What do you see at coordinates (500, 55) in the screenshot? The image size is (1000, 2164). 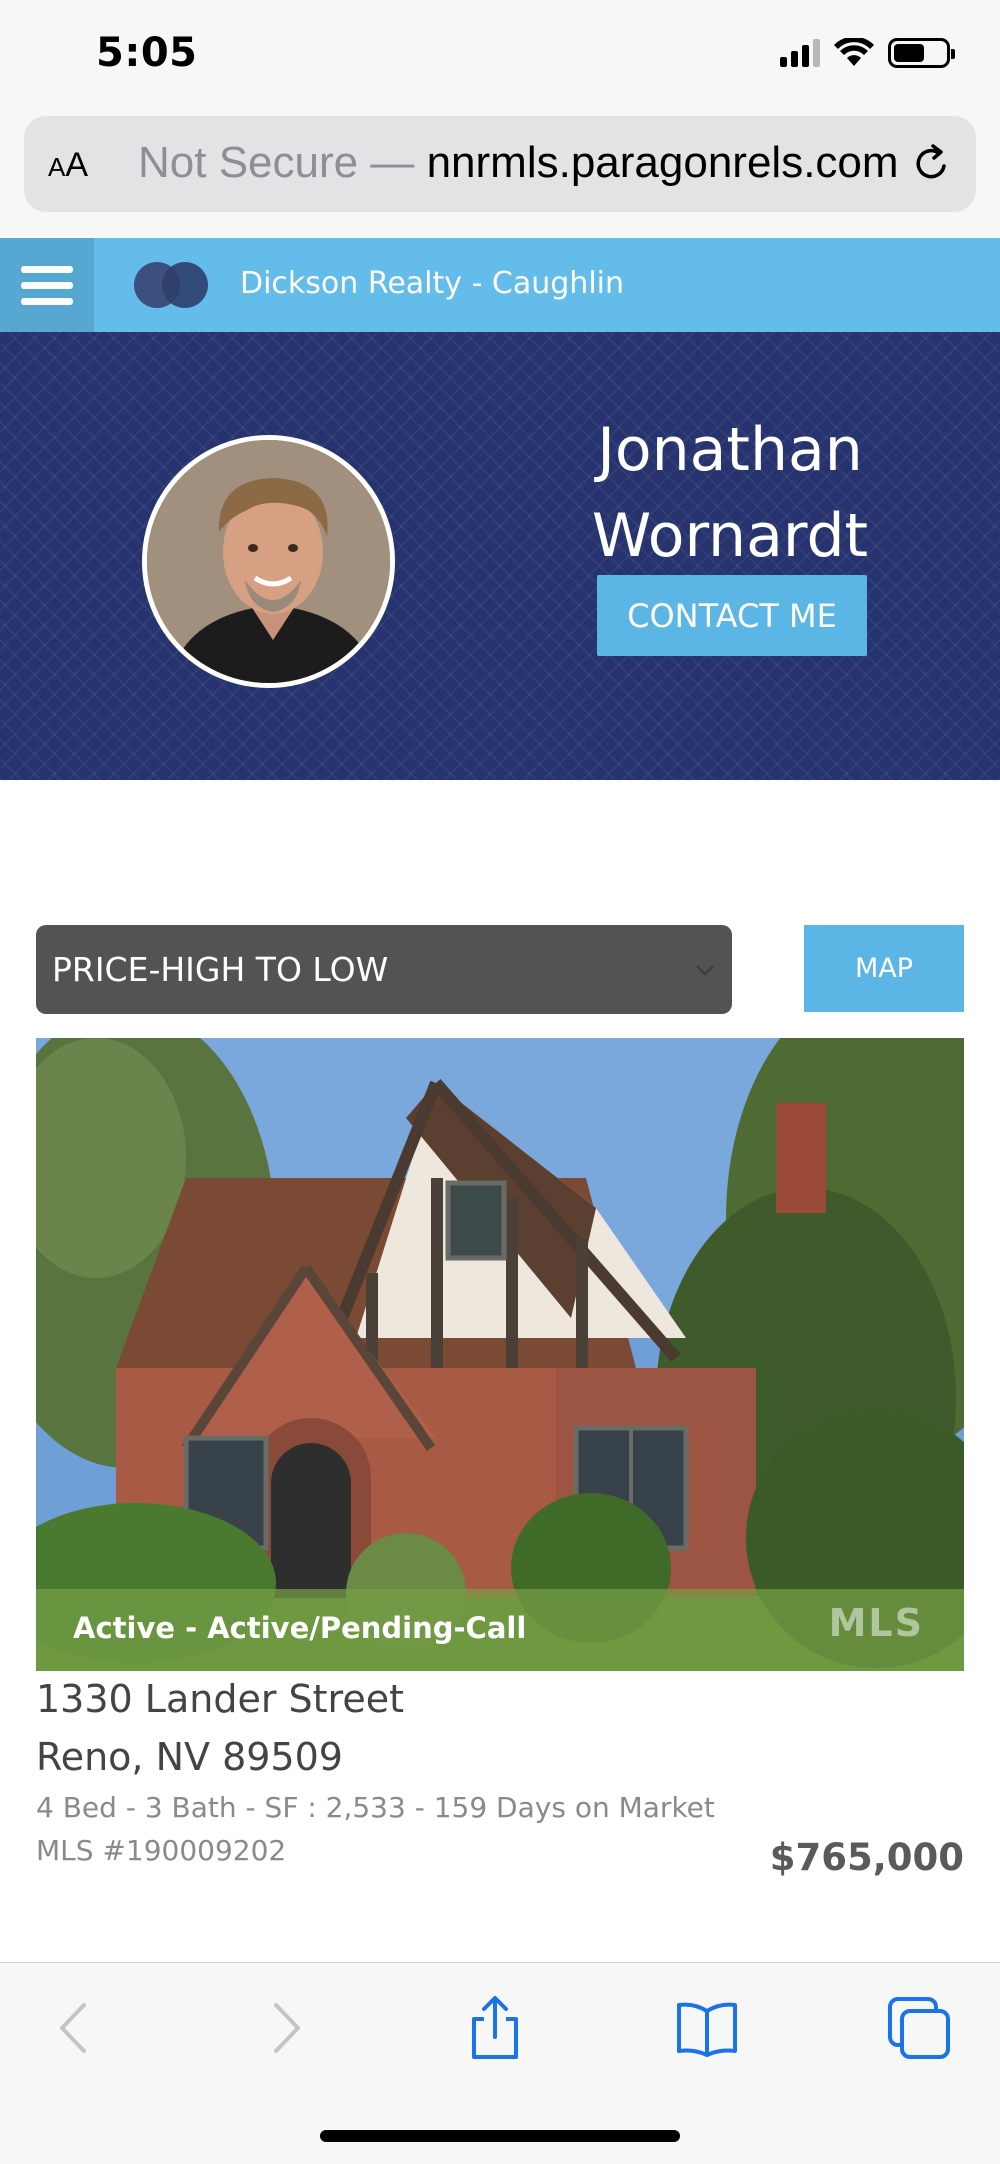 I see `status-bar: 5:05` at bounding box center [500, 55].